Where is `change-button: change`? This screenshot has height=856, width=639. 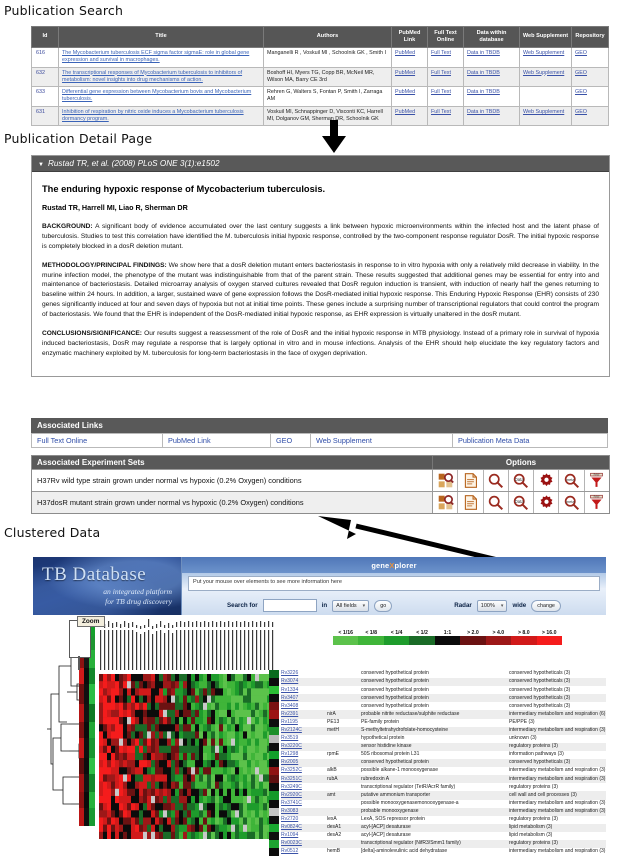 change-button: change is located at coordinates (546, 605).